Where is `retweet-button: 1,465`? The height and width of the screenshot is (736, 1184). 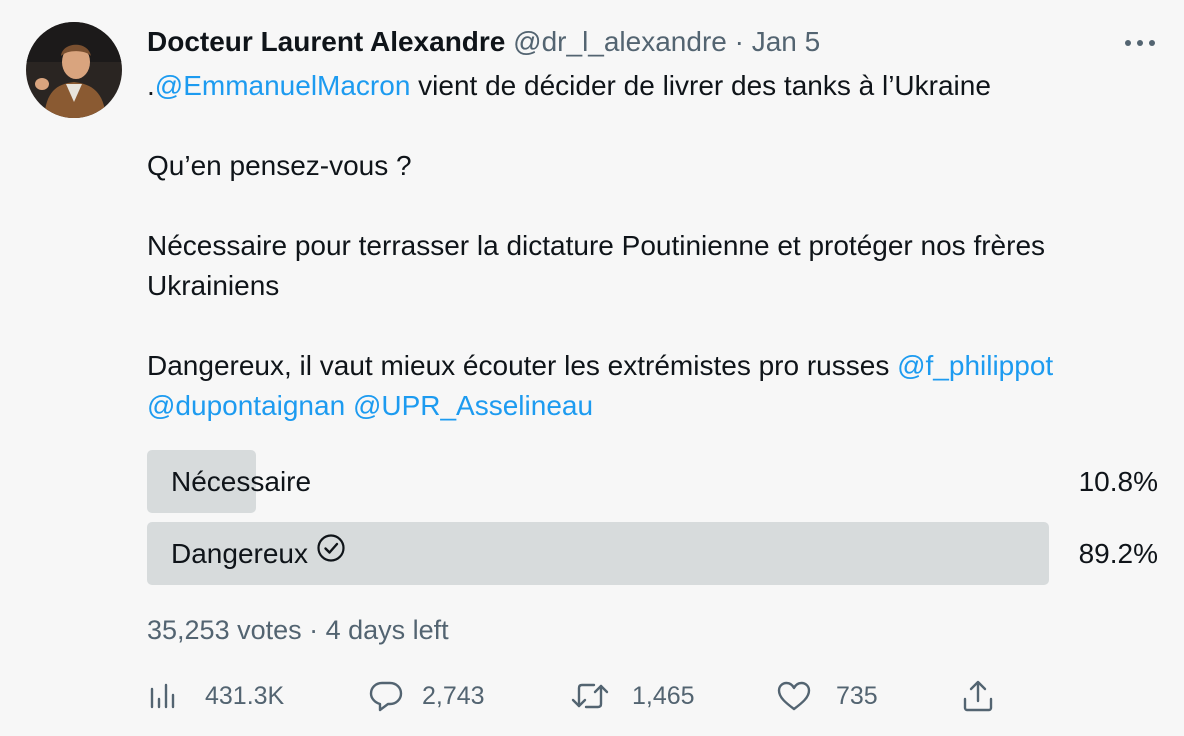
retweet-button: 1,465 is located at coordinates (632, 696).